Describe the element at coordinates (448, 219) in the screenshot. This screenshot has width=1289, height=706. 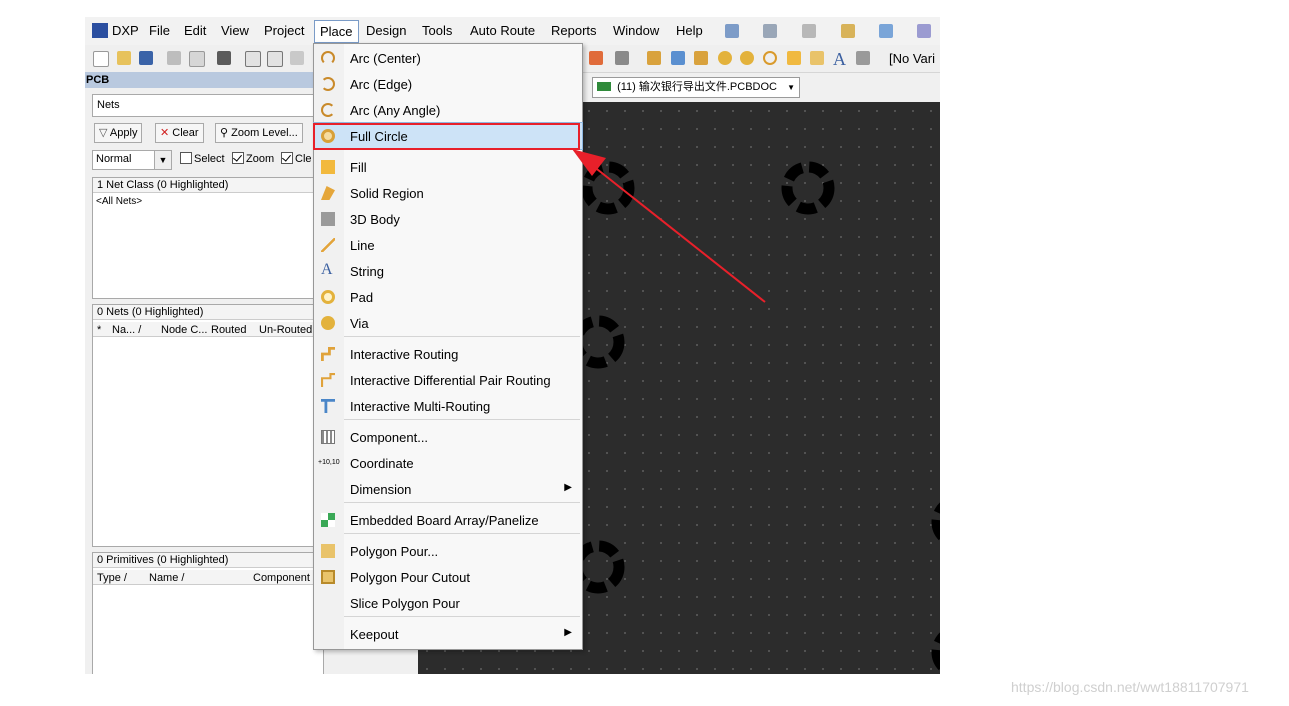
I see `menu-item-3d-body: 3D Body` at that location.